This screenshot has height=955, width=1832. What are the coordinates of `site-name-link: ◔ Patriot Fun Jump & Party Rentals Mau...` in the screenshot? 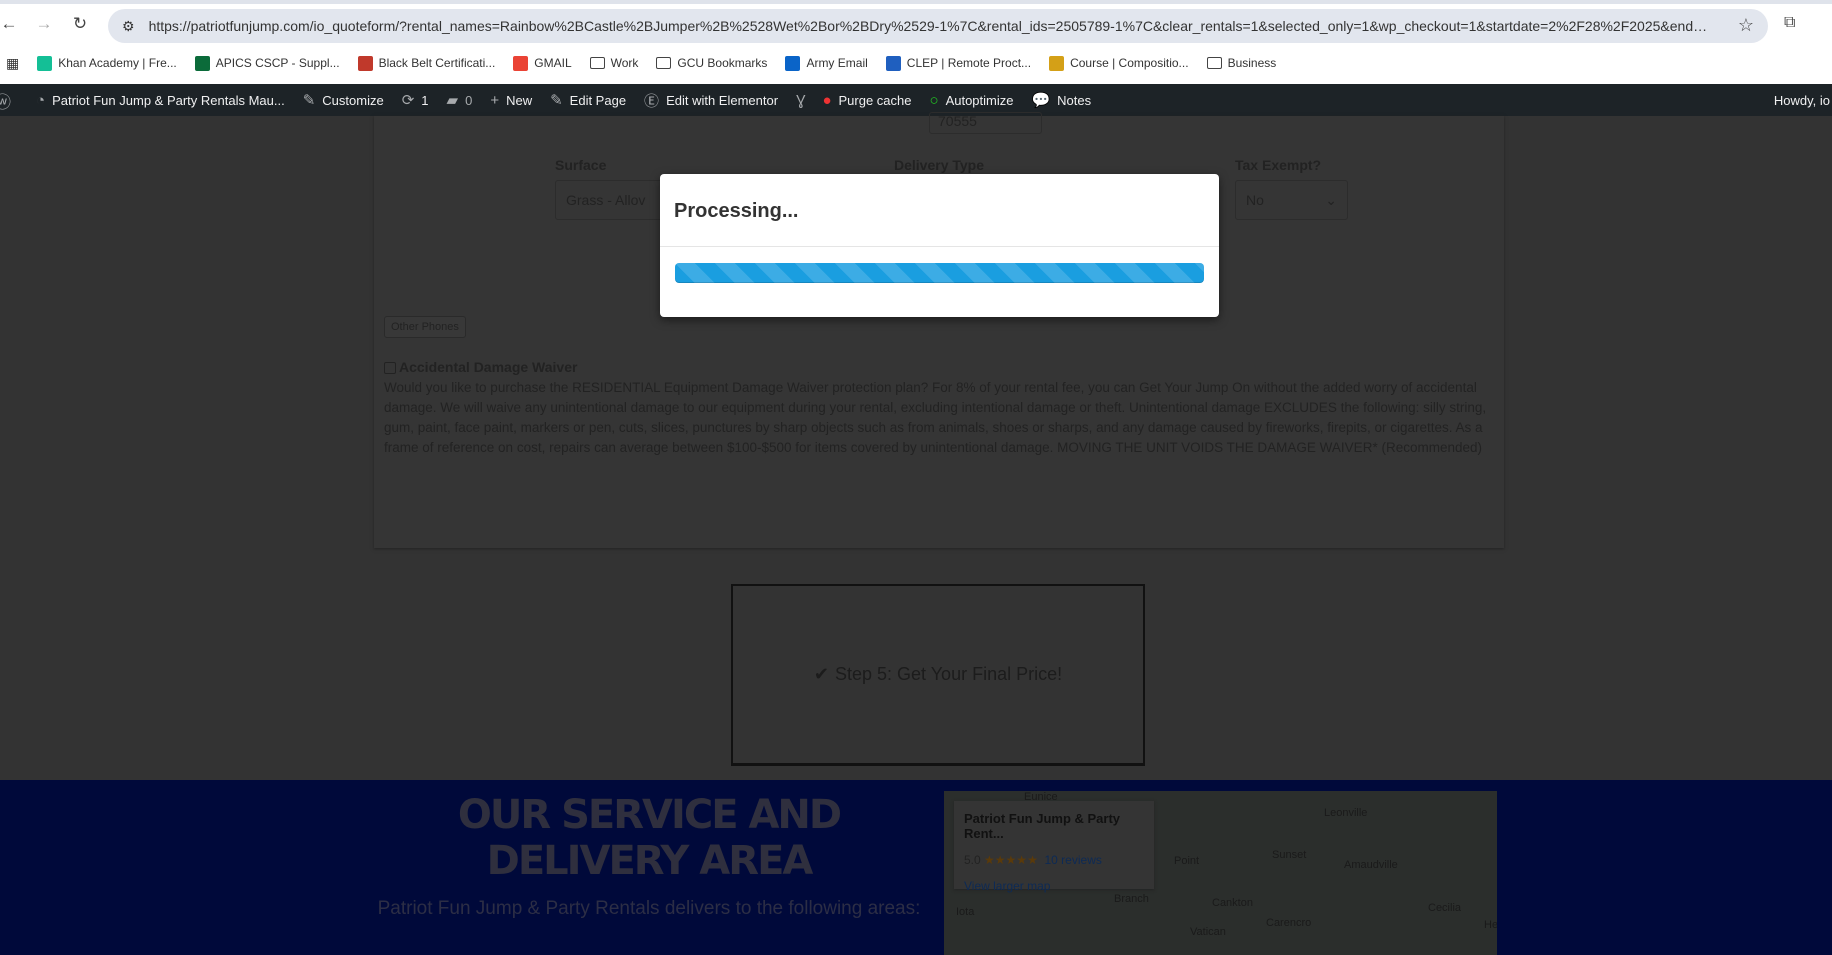 It's located at (160, 100).